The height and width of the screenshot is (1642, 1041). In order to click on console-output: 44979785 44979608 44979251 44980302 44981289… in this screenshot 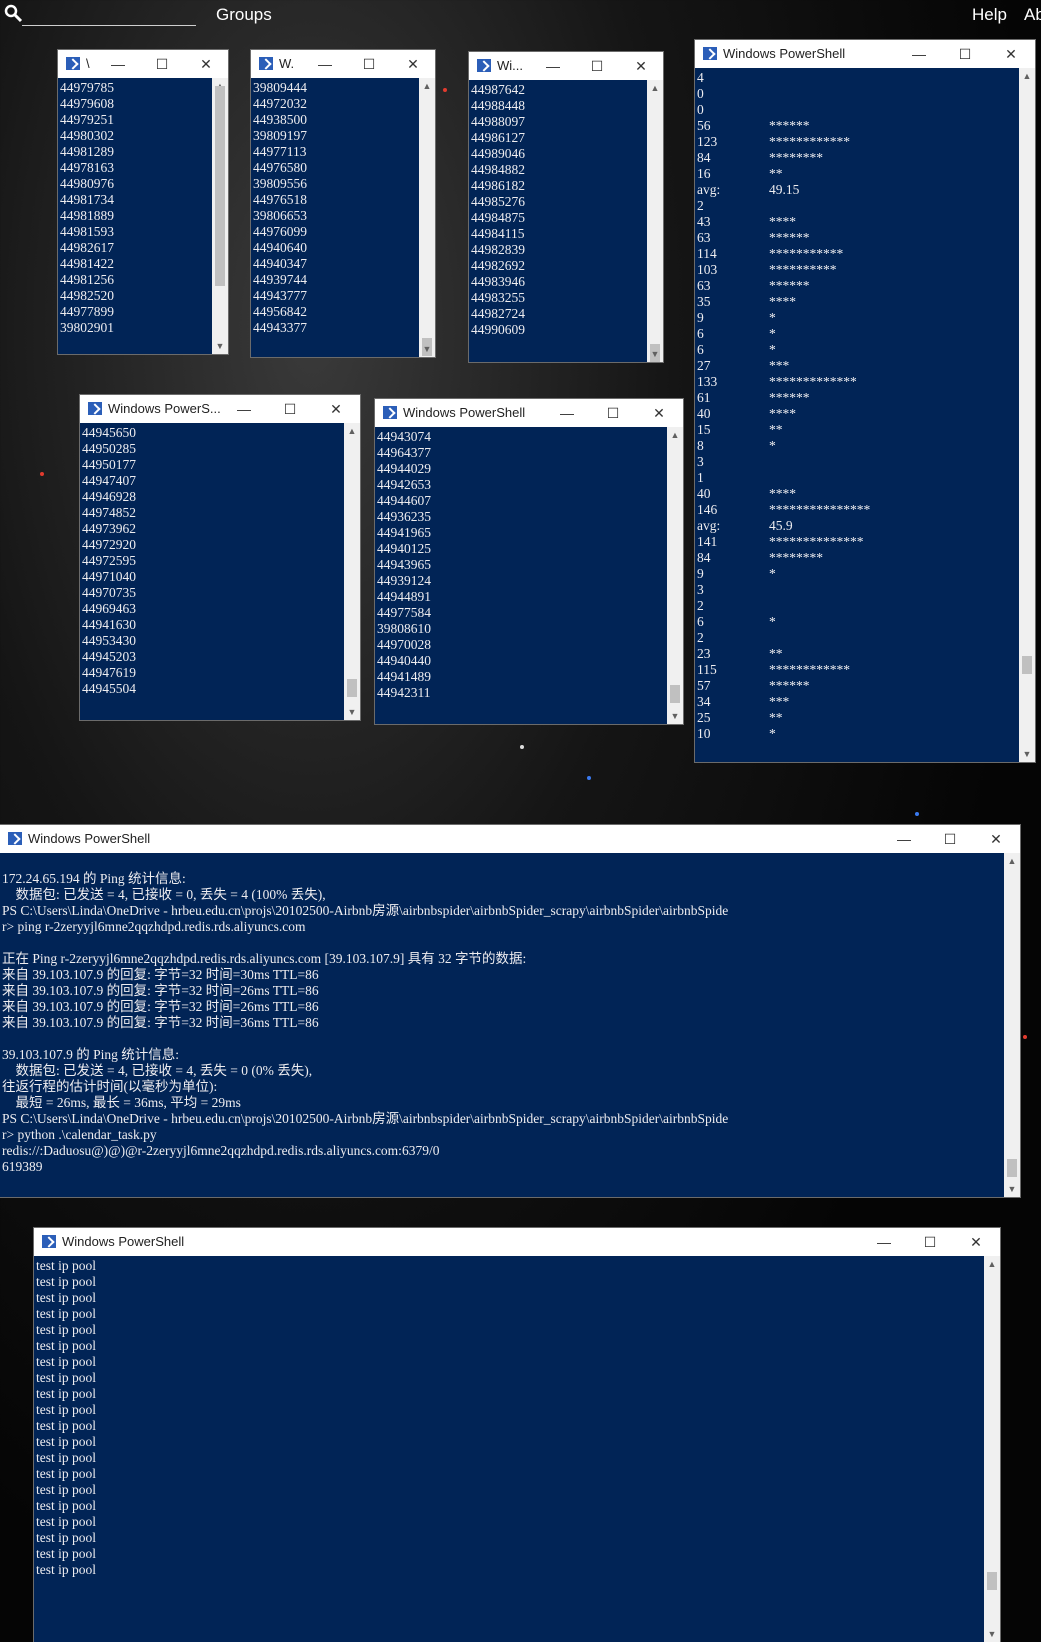, I will do `click(135, 217)`.